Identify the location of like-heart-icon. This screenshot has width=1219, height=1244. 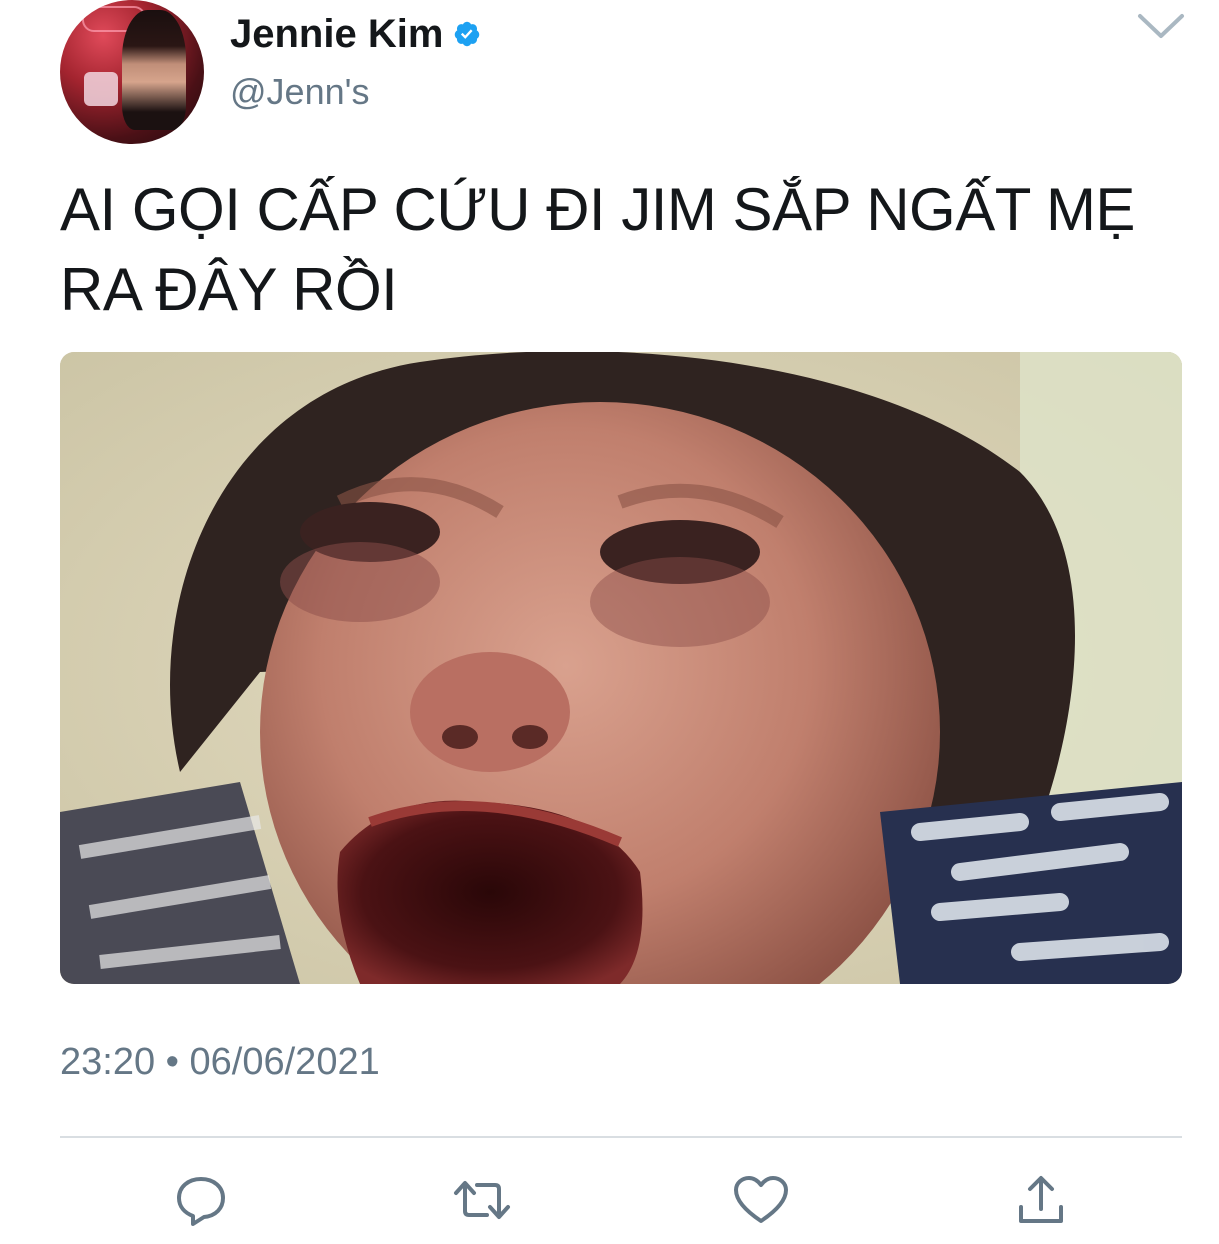
(761, 1202).